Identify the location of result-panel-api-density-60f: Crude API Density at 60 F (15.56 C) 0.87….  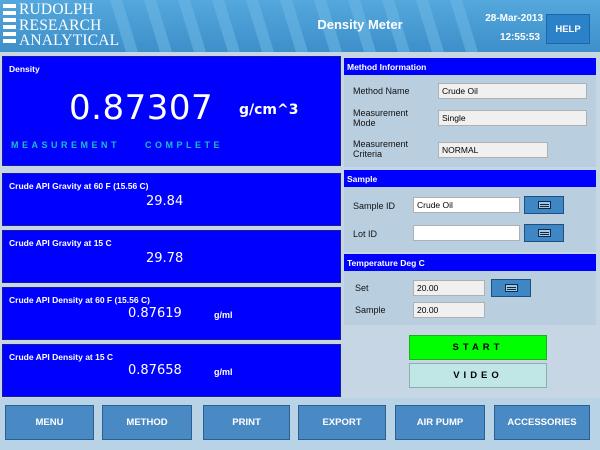
(171, 313).